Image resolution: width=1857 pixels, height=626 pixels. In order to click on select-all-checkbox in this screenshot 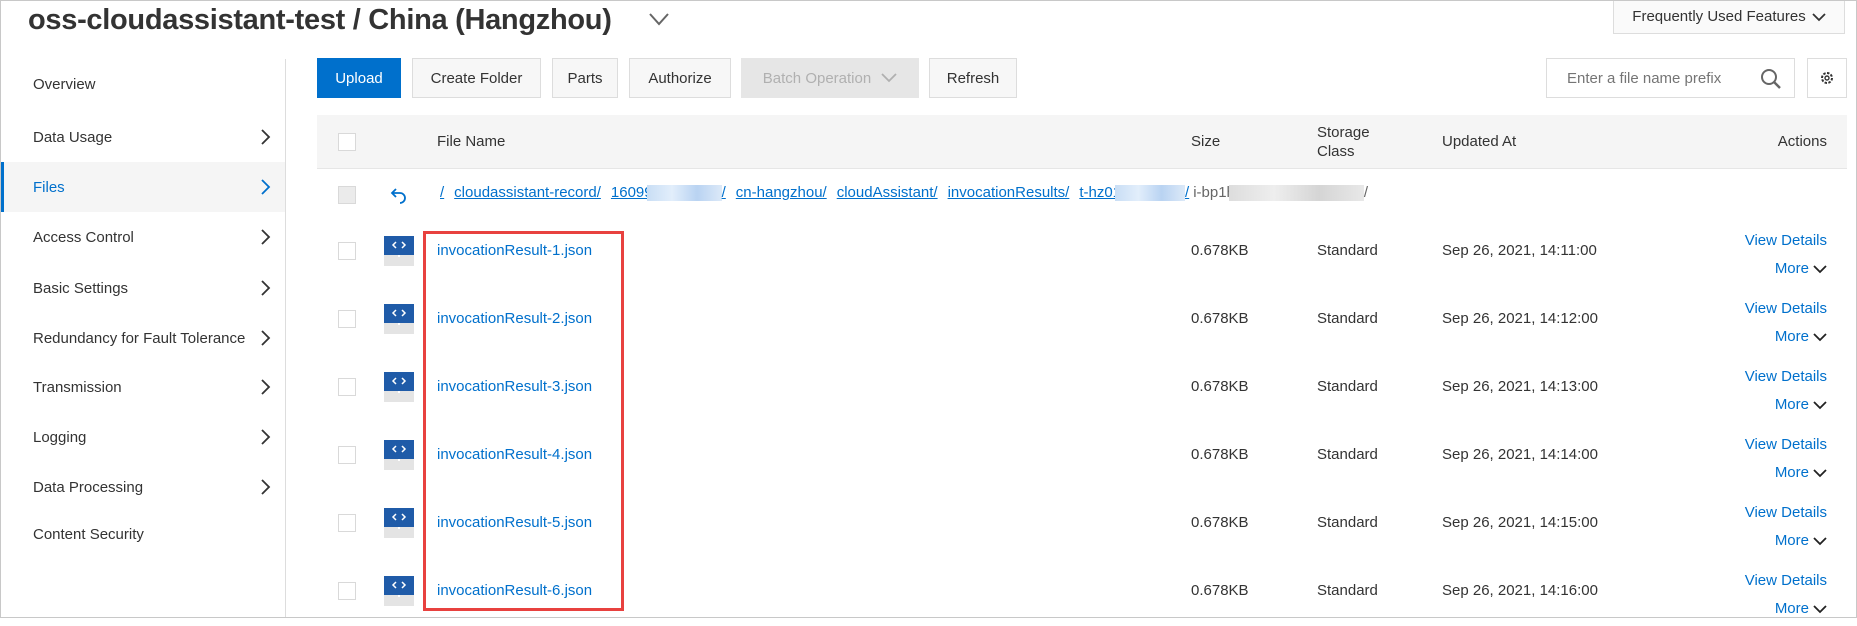, I will do `click(347, 142)`.